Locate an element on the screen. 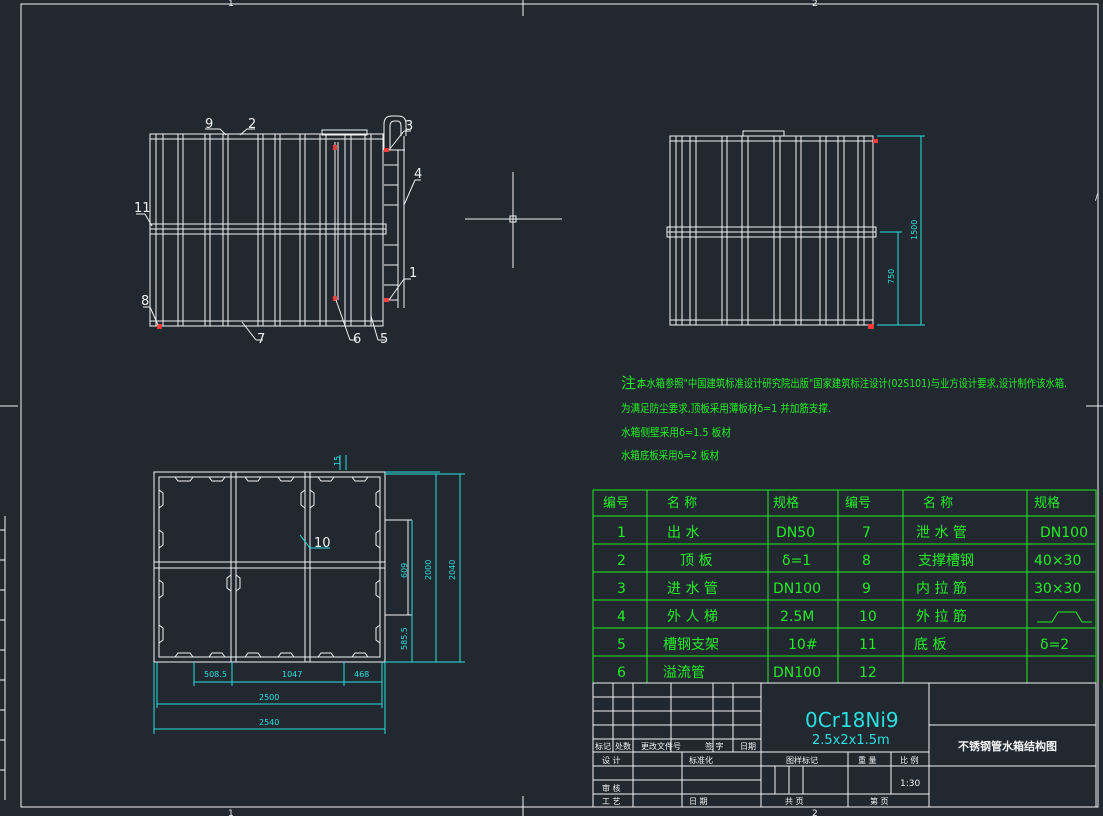  front-view-markers is located at coordinates (273, 237).